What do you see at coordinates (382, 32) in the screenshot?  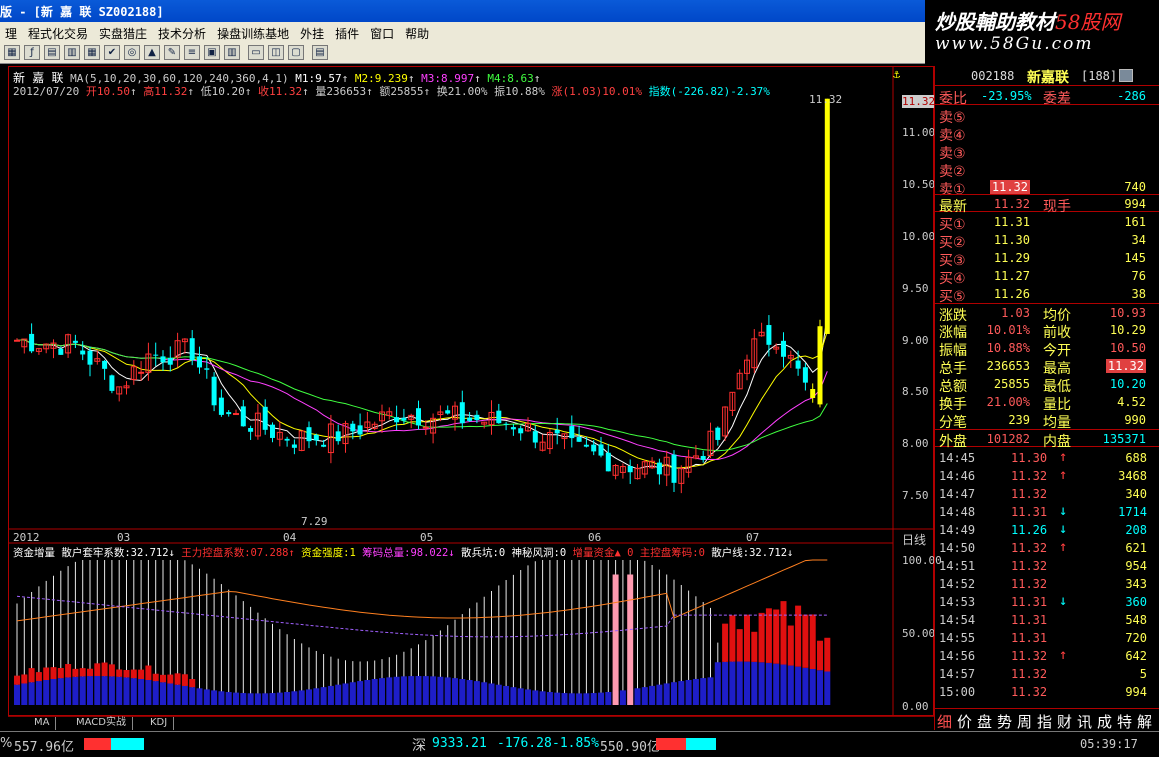 I see `menu-item-window: 窗口` at bounding box center [382, 32].